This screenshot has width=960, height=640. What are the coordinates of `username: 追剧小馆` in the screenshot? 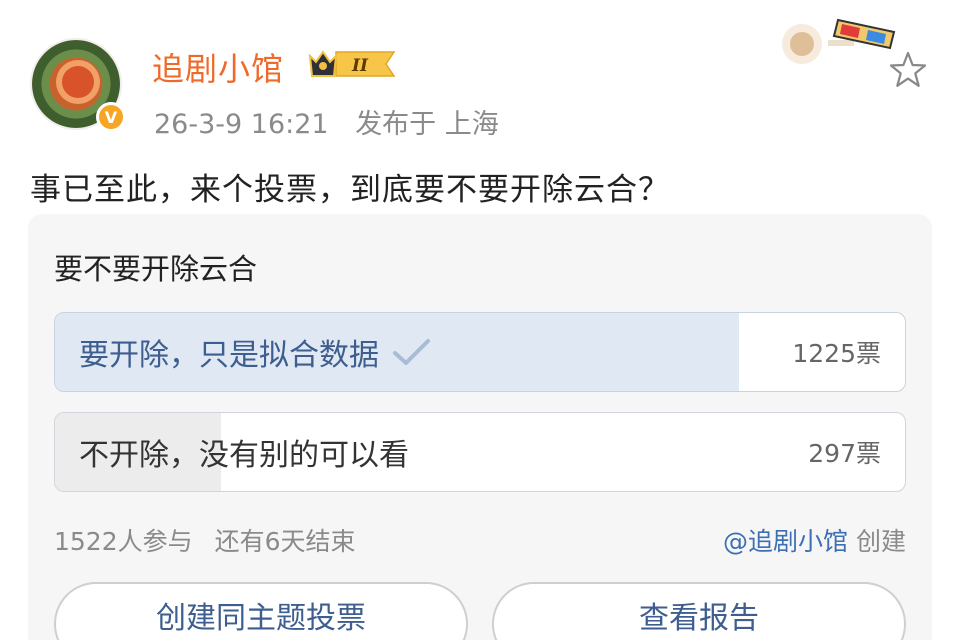 It's located at (218, 67).